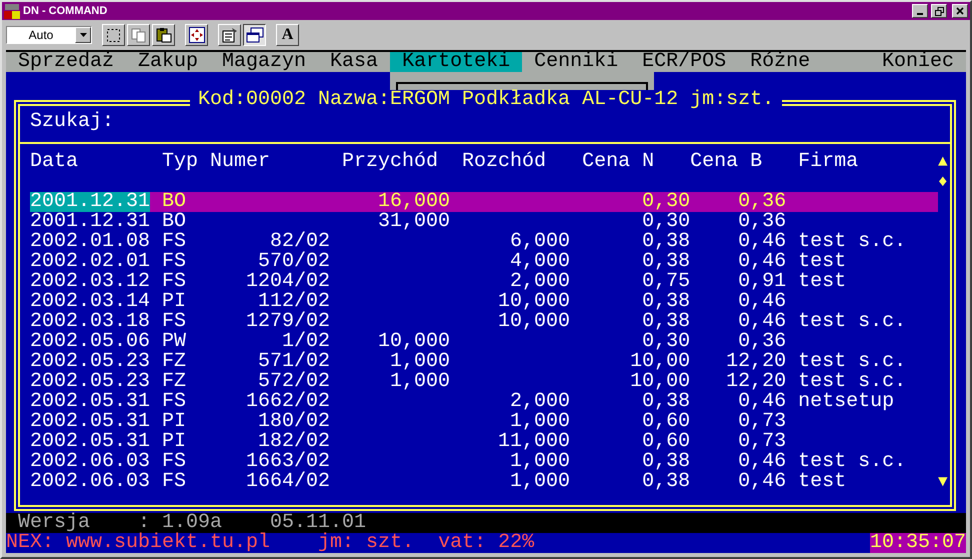 Image resolution: width=972 pixels, height=559 pixels. I want to click on table-cell: FZ, so click(174, 362).